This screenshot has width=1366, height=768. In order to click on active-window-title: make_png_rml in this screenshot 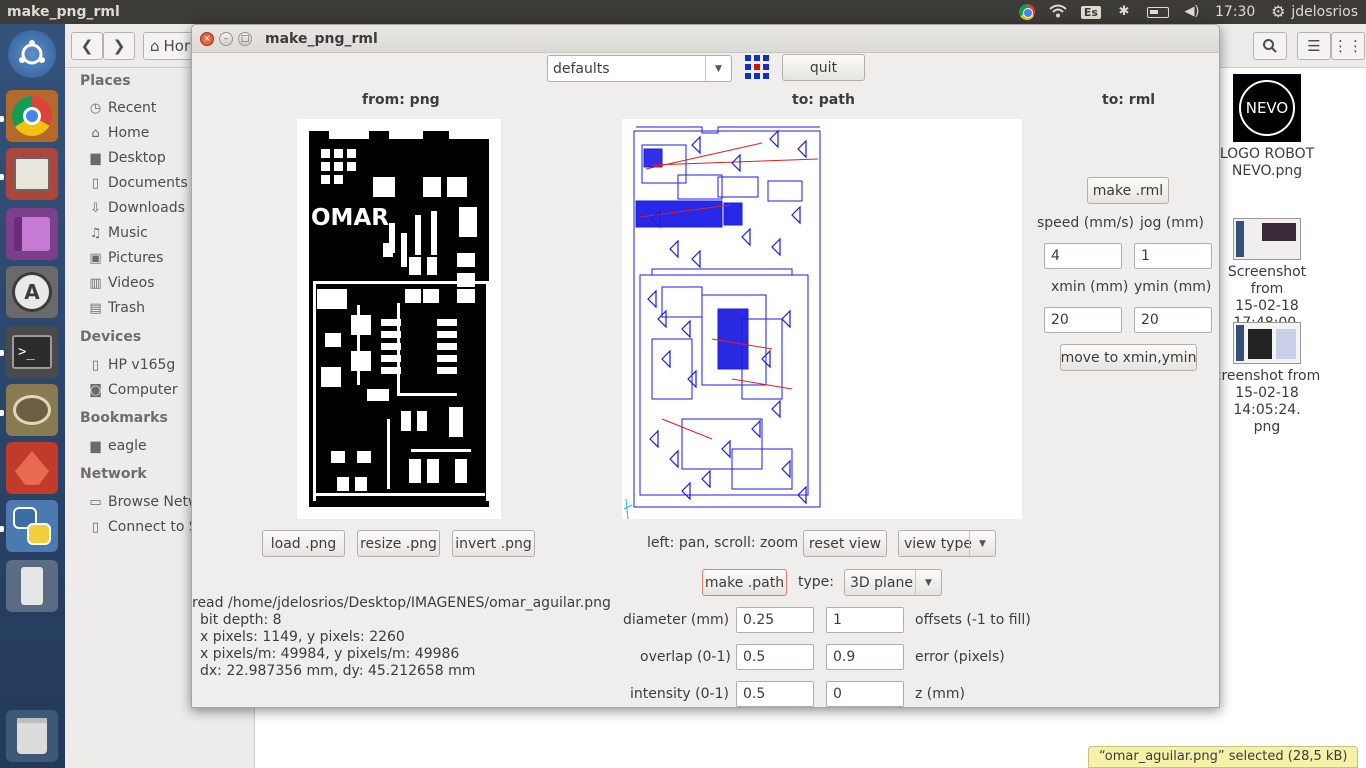, I will do `click(63, 12)`.